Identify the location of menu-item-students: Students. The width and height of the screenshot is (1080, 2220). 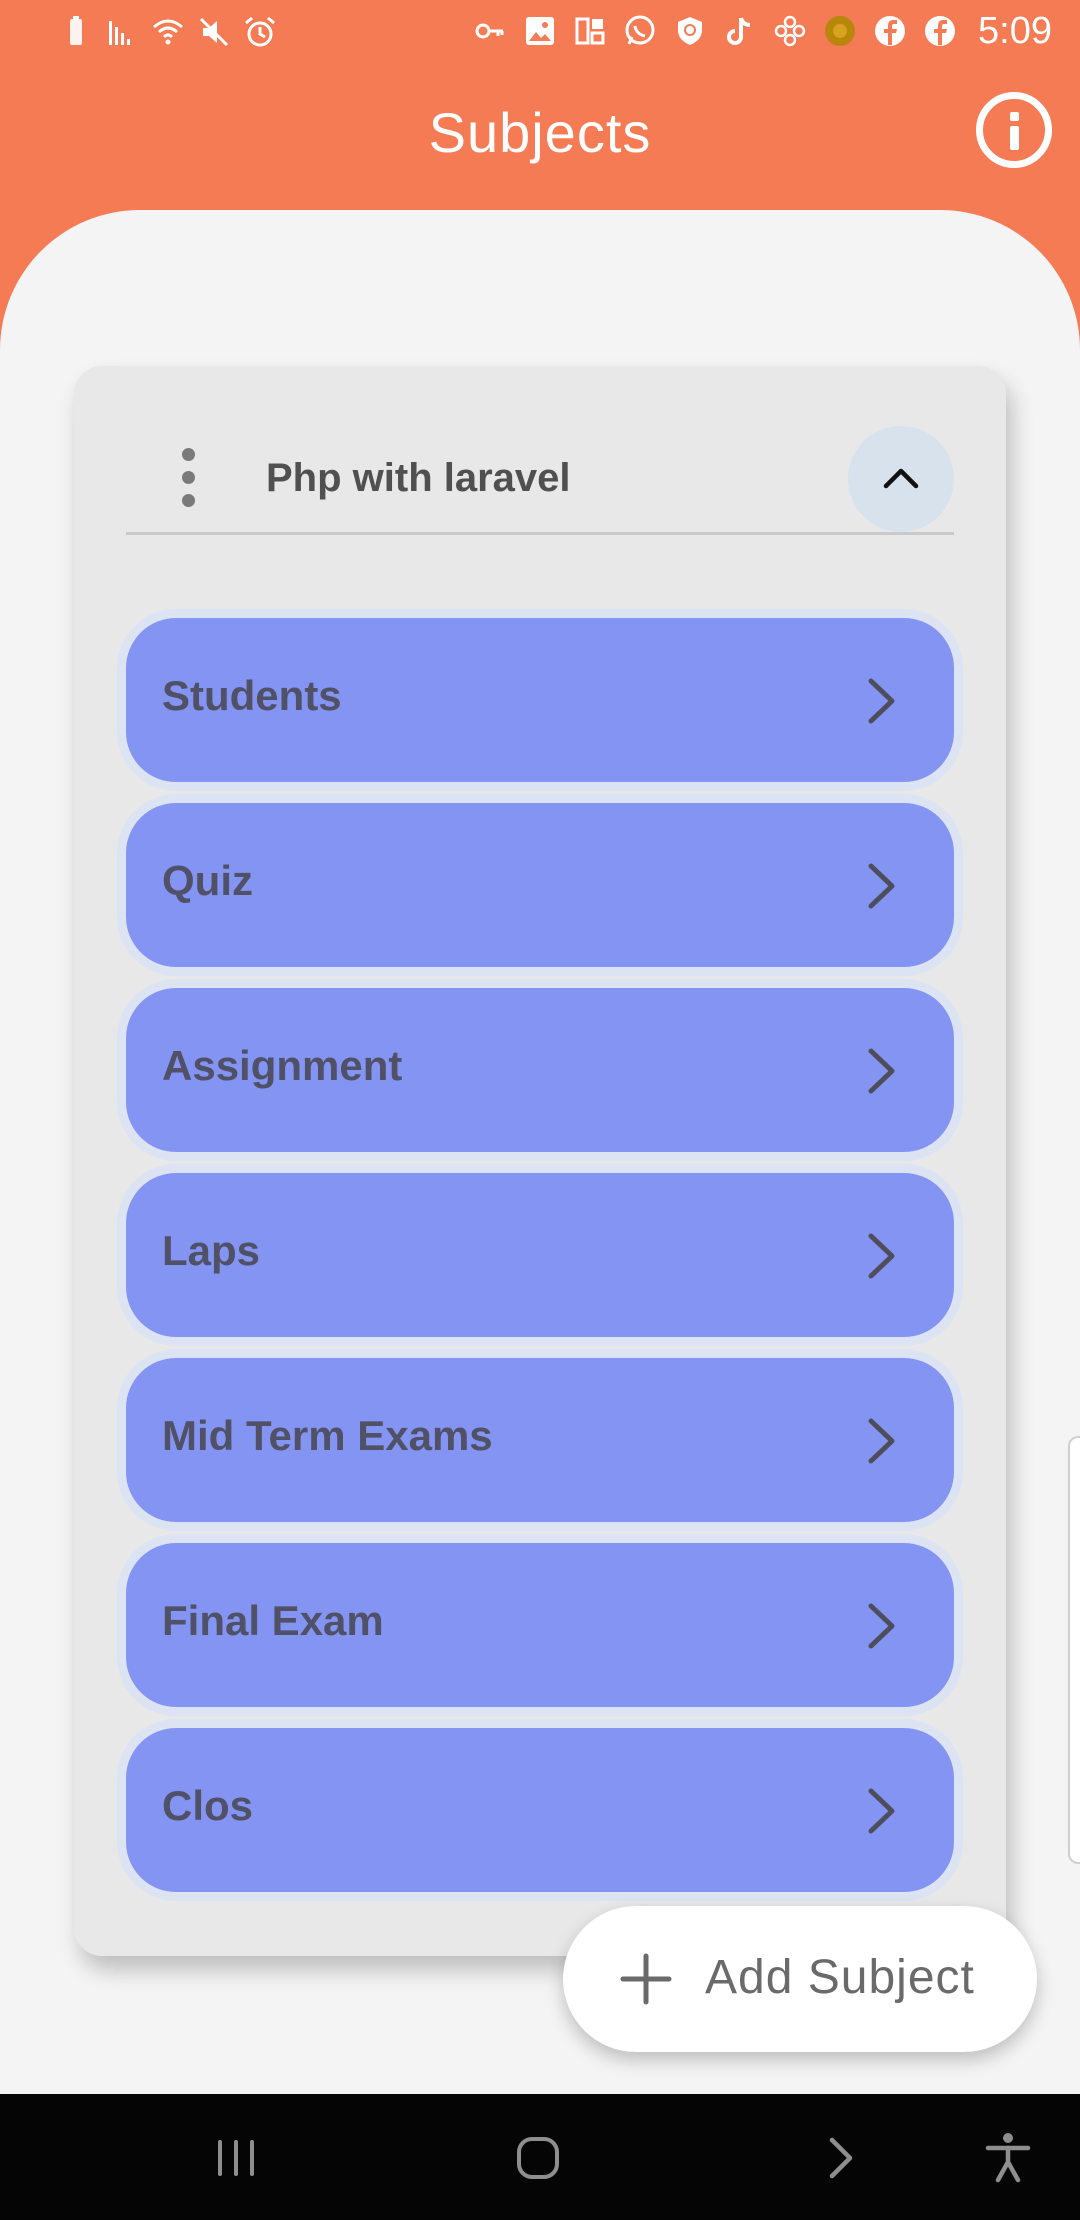
(540, 700).